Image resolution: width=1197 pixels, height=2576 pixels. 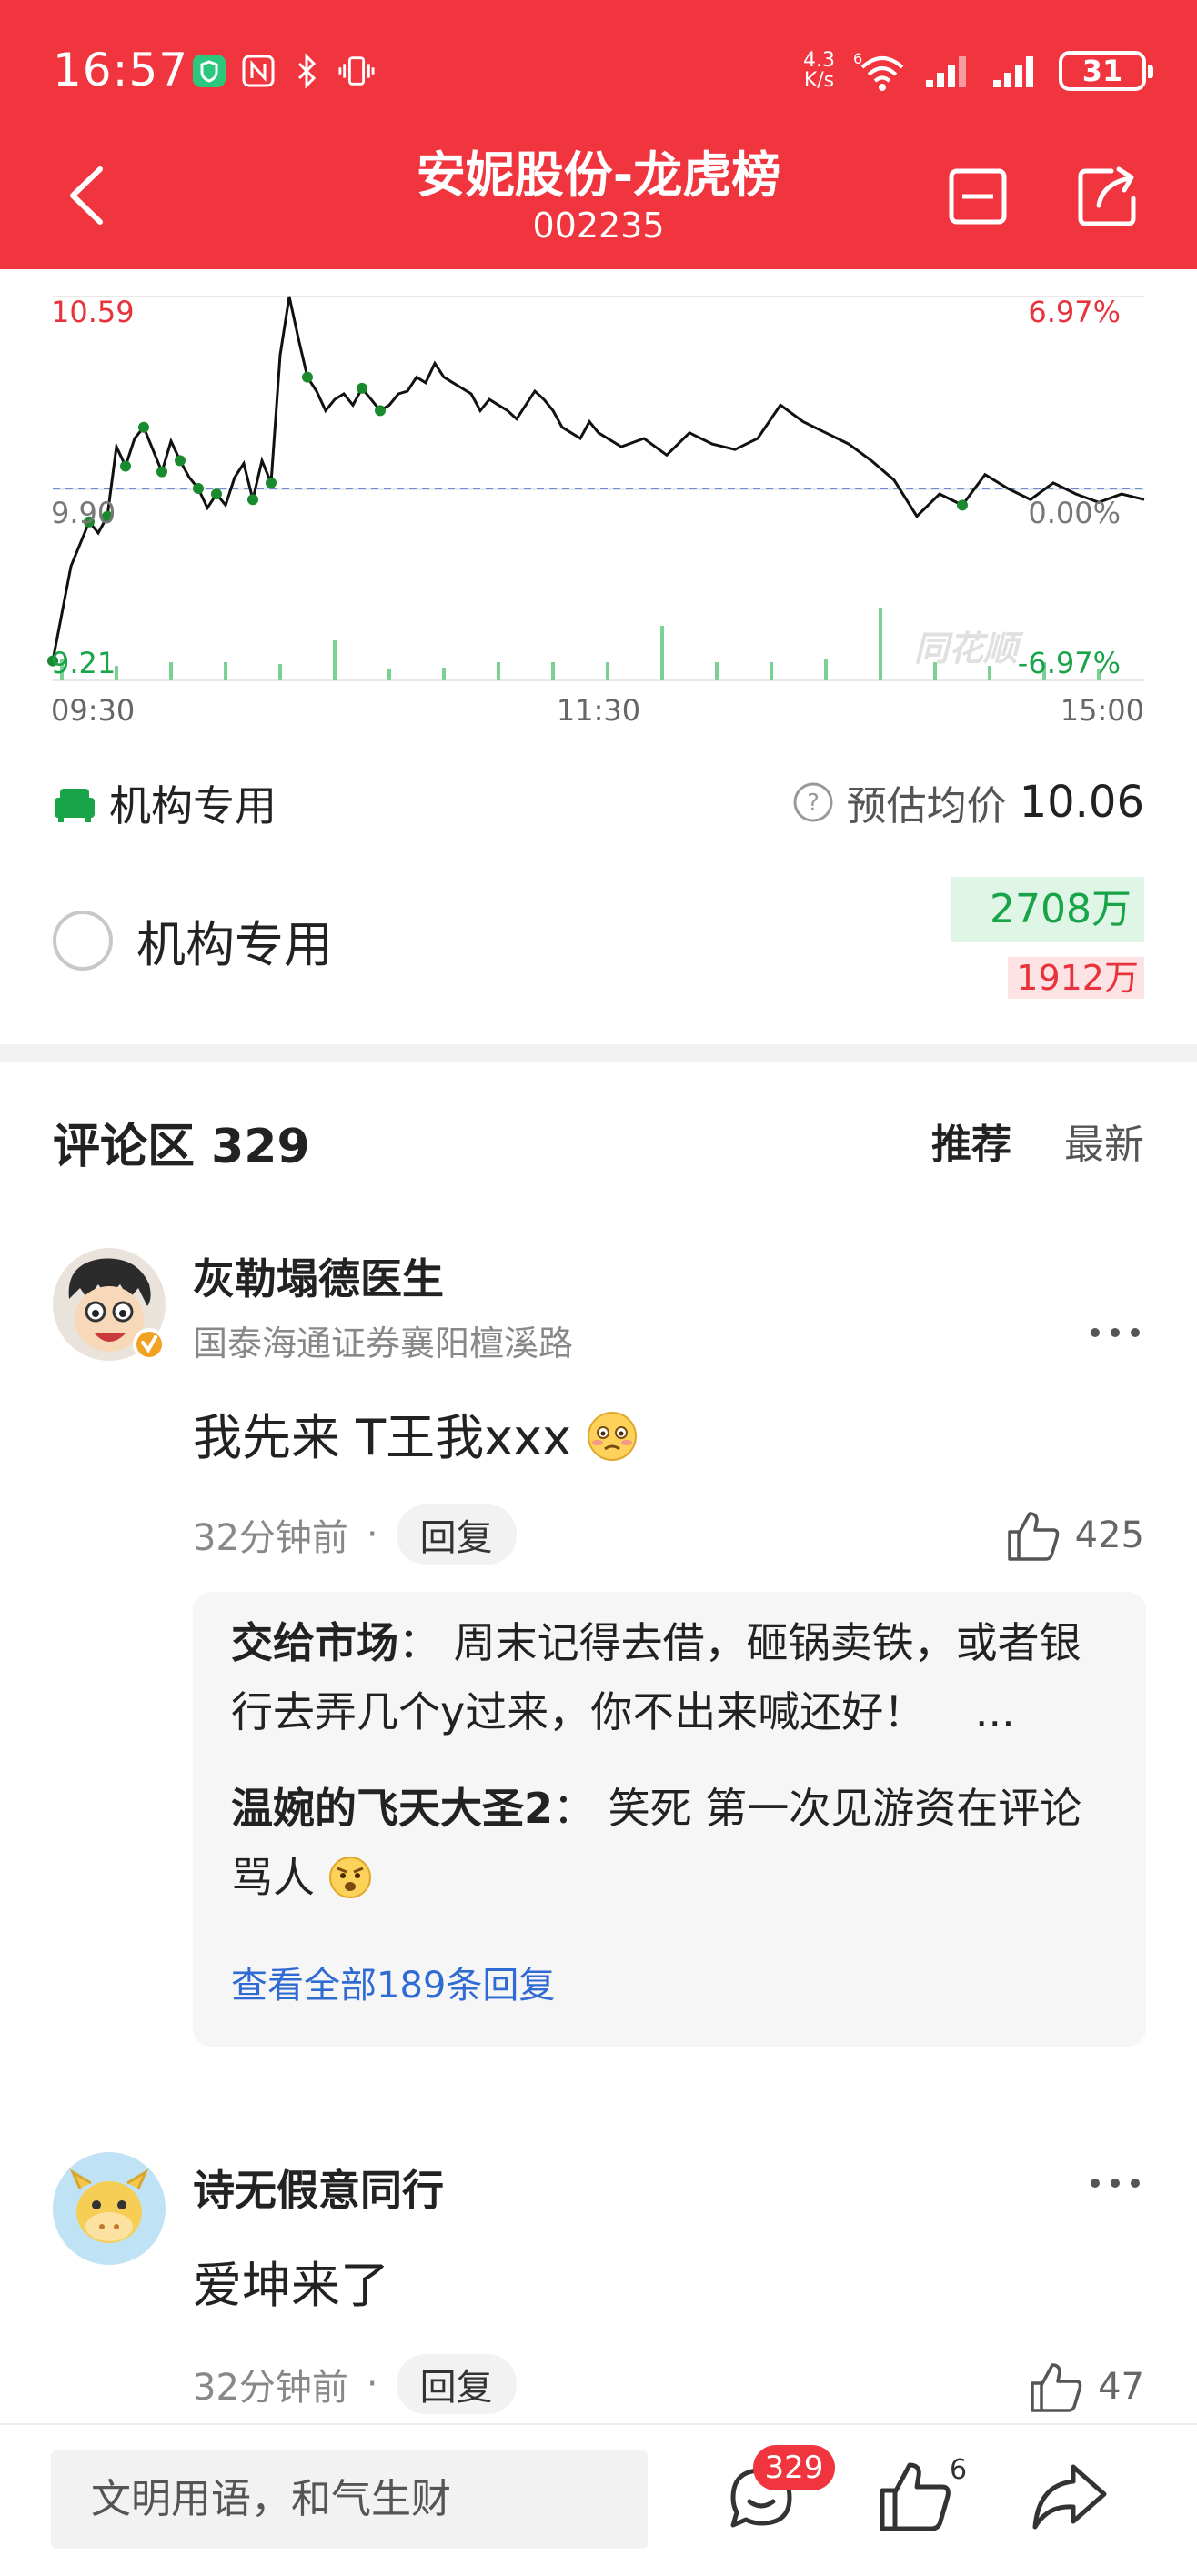 What do you see at coordinates (613, 1436) in the screenshot?
I see `flushed-face-emoji-icon` at bounding box center [613, 1436].